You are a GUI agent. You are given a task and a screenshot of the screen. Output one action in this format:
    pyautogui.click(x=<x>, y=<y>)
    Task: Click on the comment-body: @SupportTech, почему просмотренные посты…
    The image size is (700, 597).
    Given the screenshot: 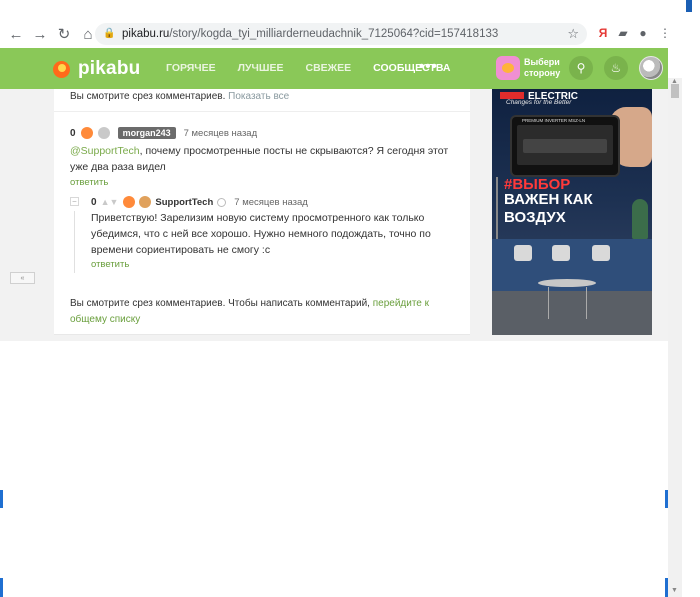 What is the action you would take?
    pyautogui.click(x=263, y=159)
    